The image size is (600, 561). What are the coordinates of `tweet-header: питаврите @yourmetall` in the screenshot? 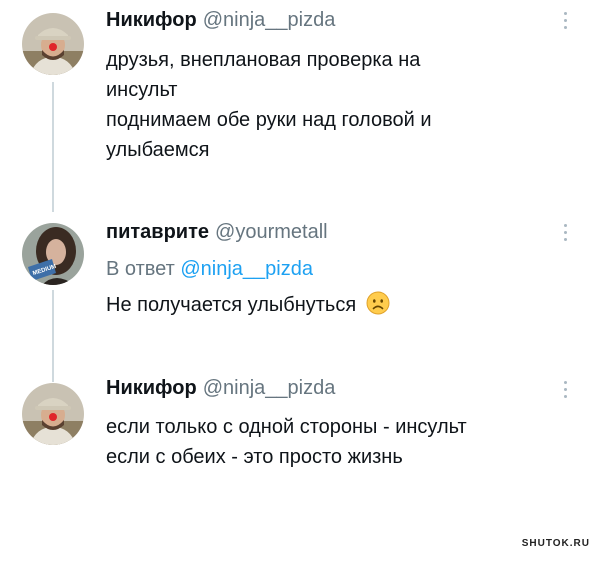 It's located at (217, 232).